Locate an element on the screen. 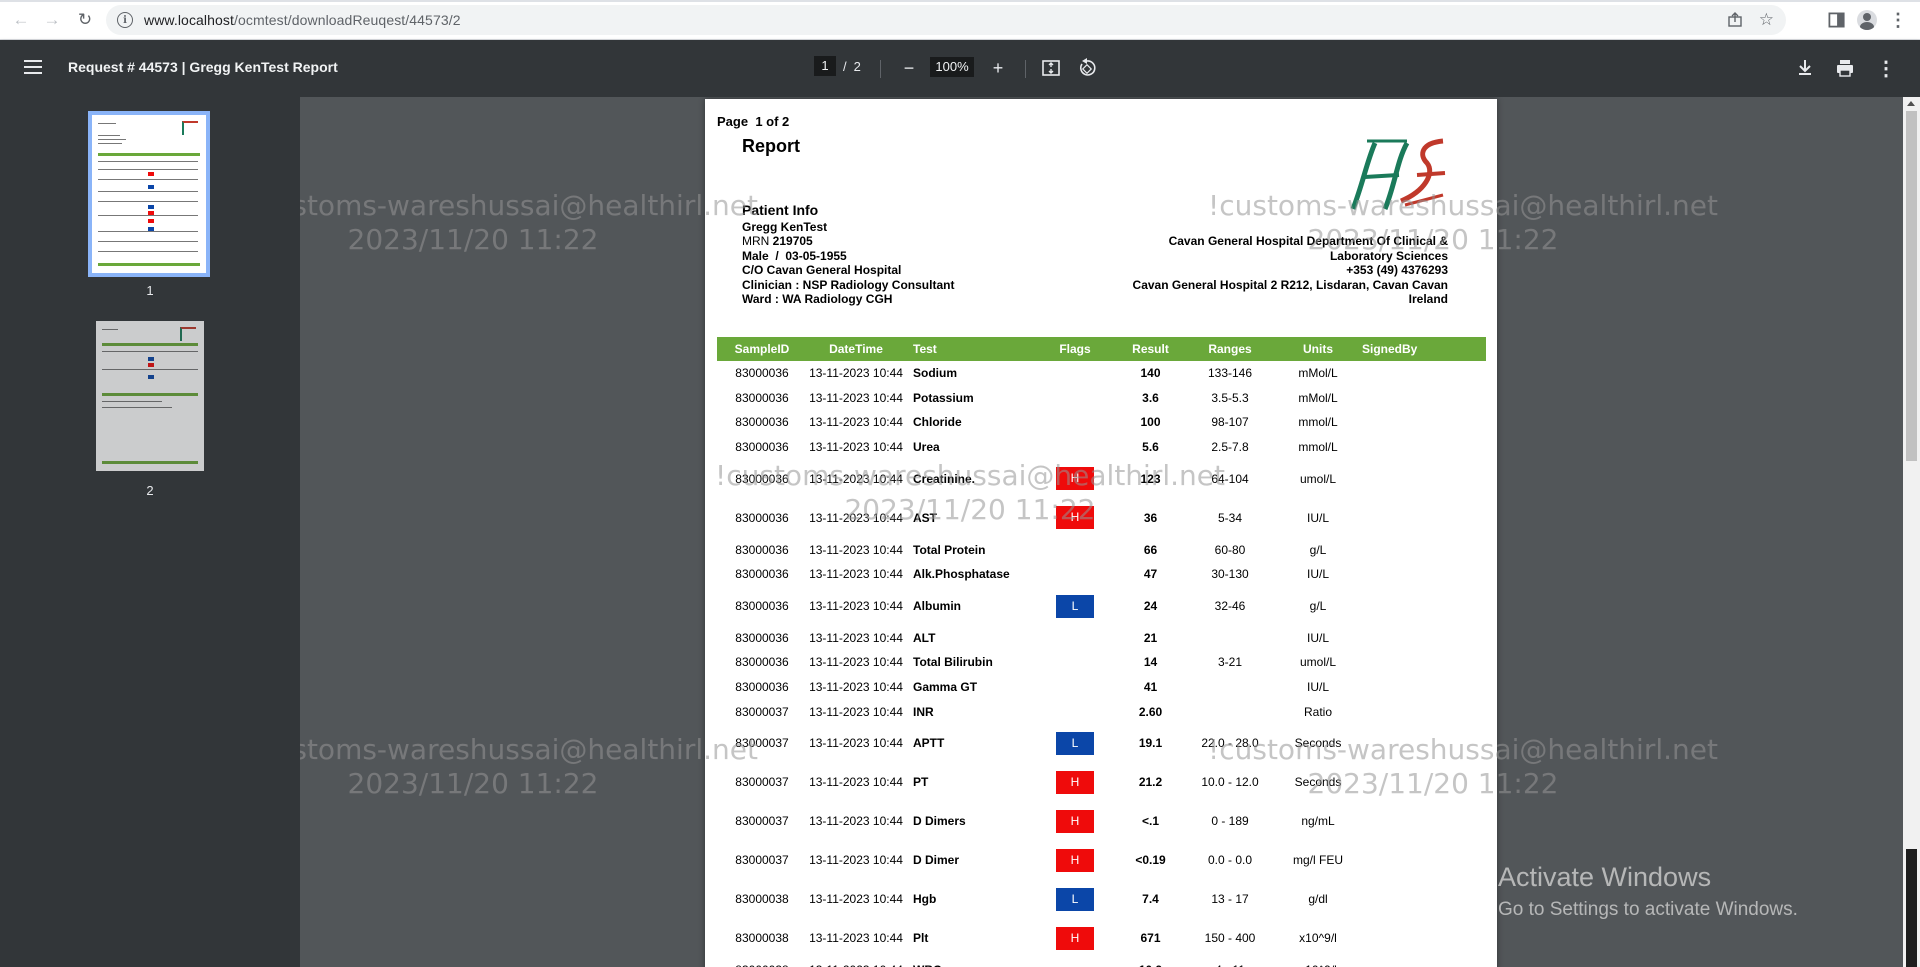  forward-arrow-icon: → is located at coordinates (52, 20).